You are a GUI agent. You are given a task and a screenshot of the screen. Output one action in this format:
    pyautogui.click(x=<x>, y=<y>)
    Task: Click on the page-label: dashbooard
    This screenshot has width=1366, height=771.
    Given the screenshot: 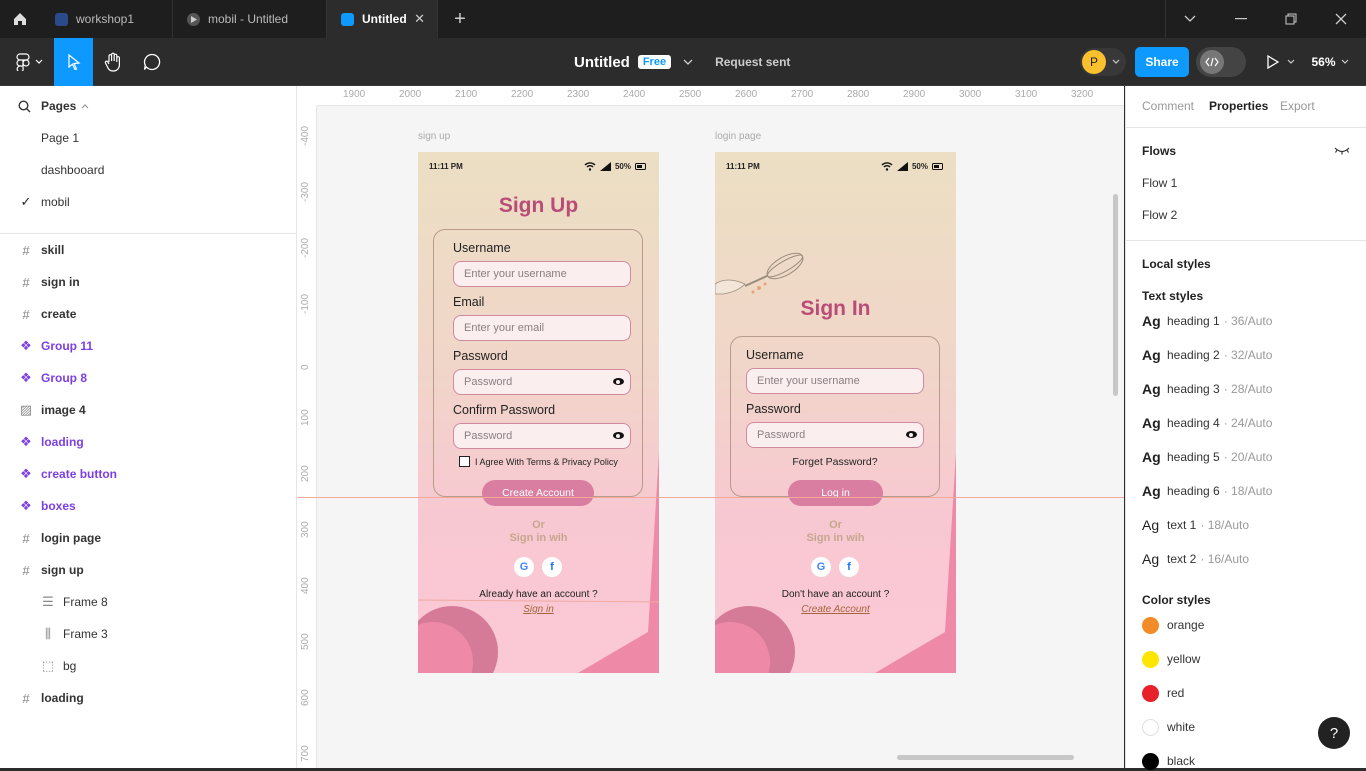 What is the action you would take?
    pyautogui.click(x=73, y=170)
    